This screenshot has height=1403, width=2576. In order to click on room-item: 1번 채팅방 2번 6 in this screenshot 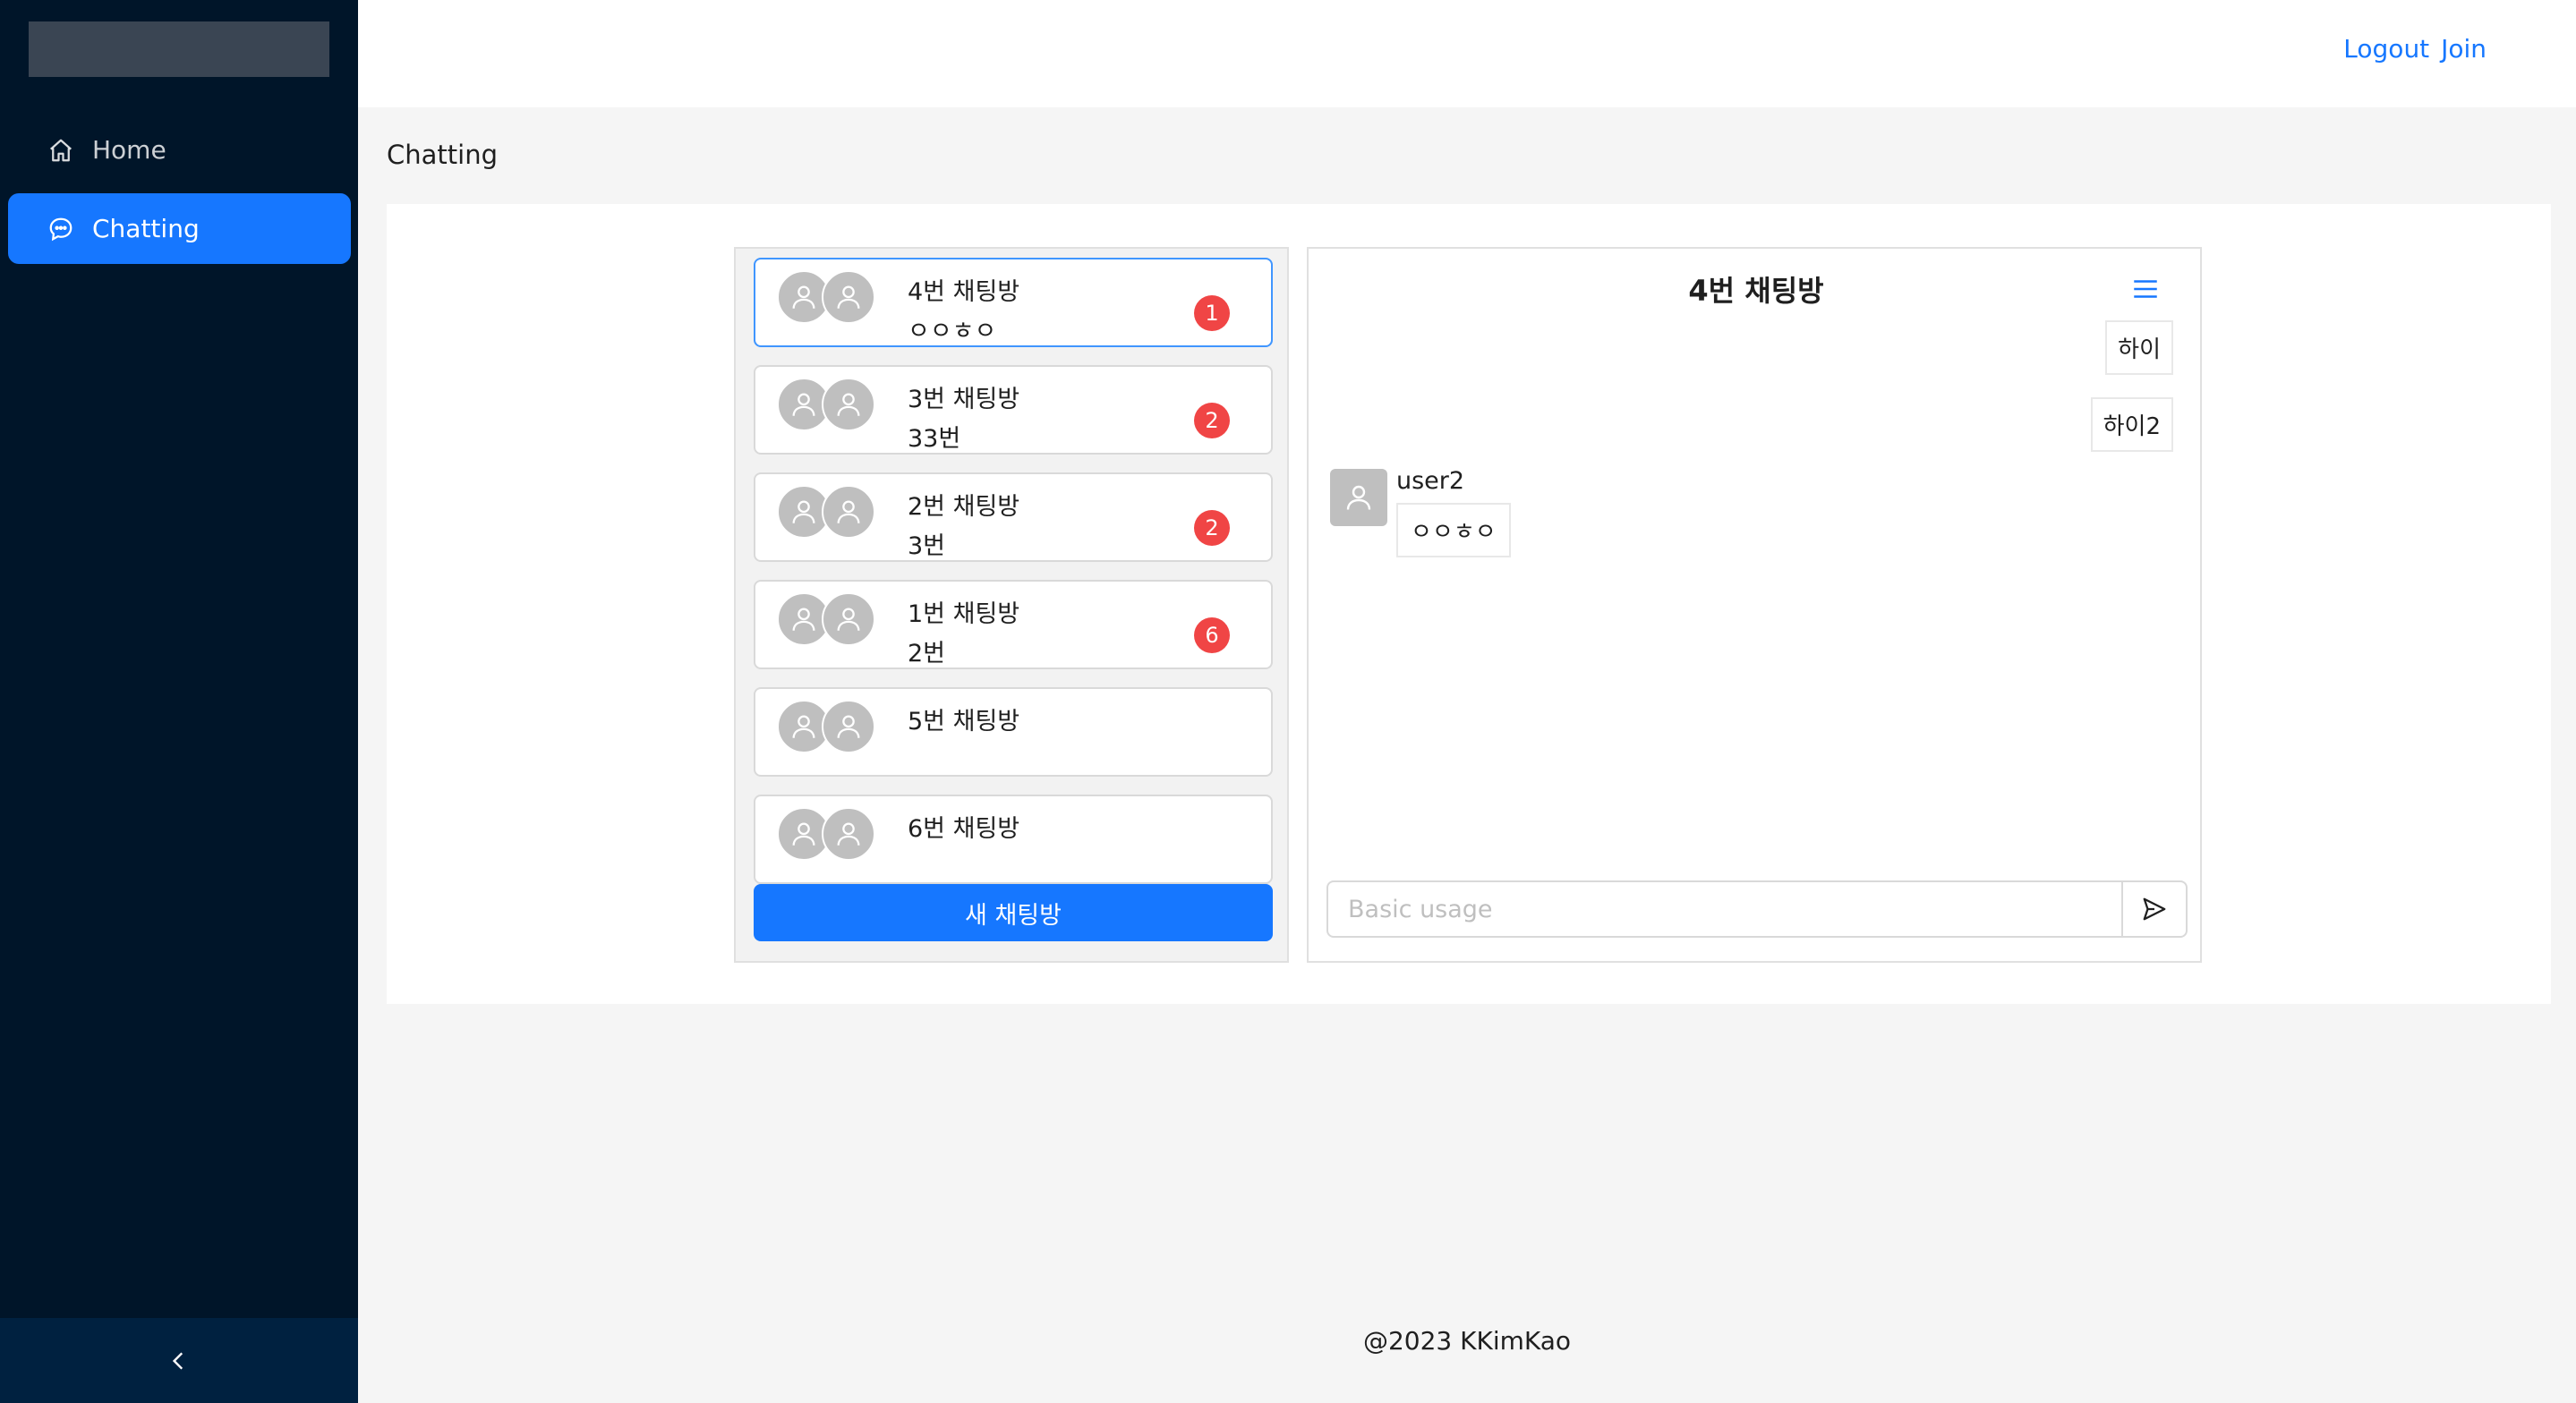, I will do `click(1013, 624)`.